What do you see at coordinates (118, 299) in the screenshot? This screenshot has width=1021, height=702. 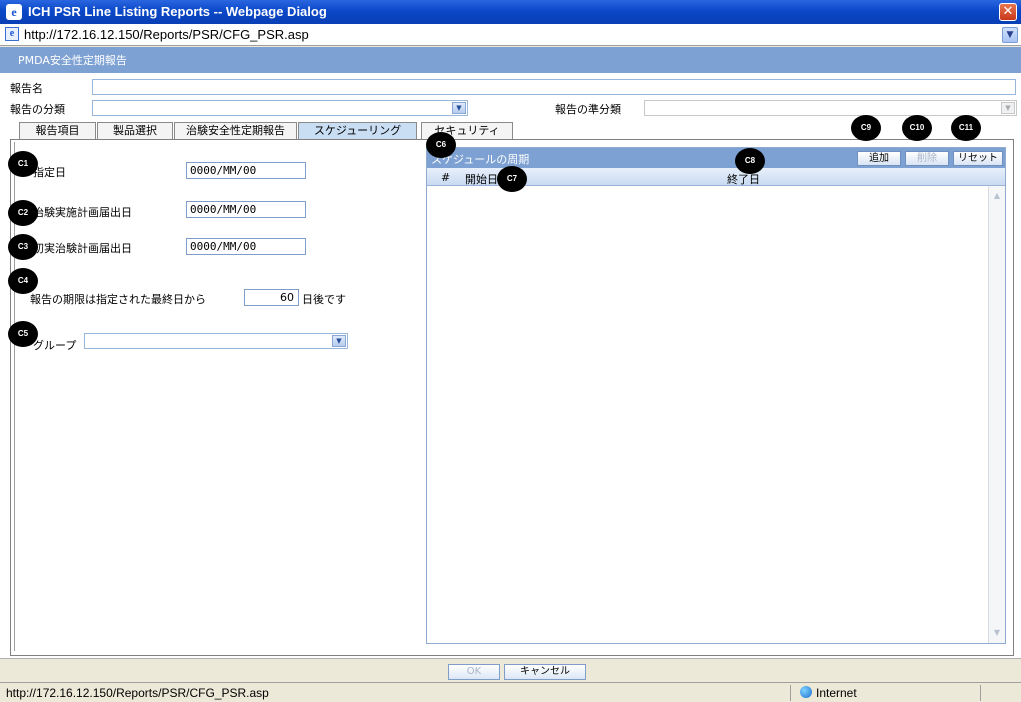 I see `report-deadline-prefix: 報告の期限は指定された最終日から` at bounding box center [118, 299].